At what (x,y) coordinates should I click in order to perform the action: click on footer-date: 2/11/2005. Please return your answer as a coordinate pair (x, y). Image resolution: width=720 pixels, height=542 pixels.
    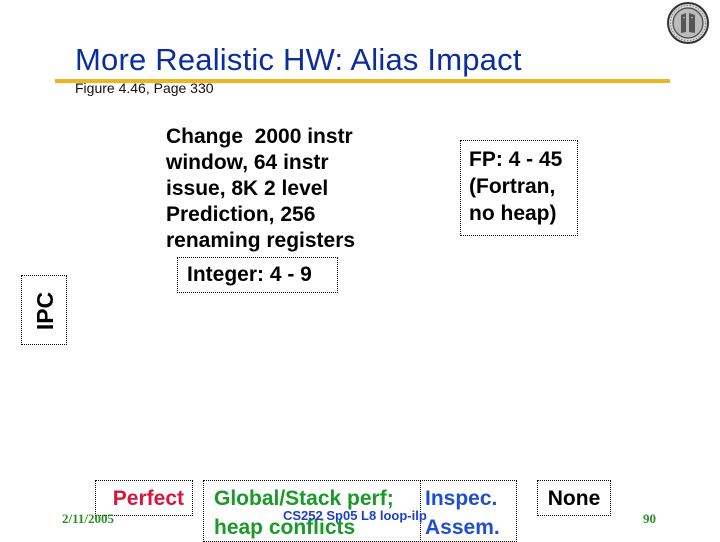
    Looking at the image, I should click on (88, 518).